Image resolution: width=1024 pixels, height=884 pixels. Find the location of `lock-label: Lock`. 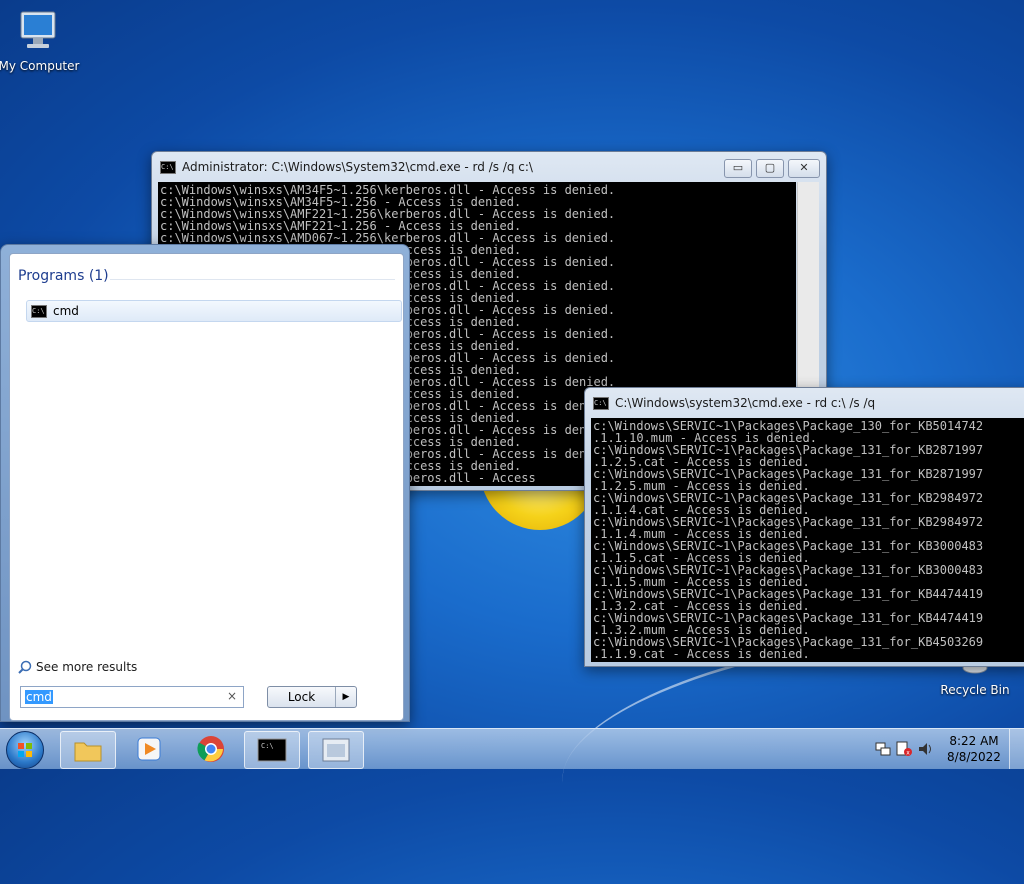

lock-label: Lock is located at coordinates (301, 697).